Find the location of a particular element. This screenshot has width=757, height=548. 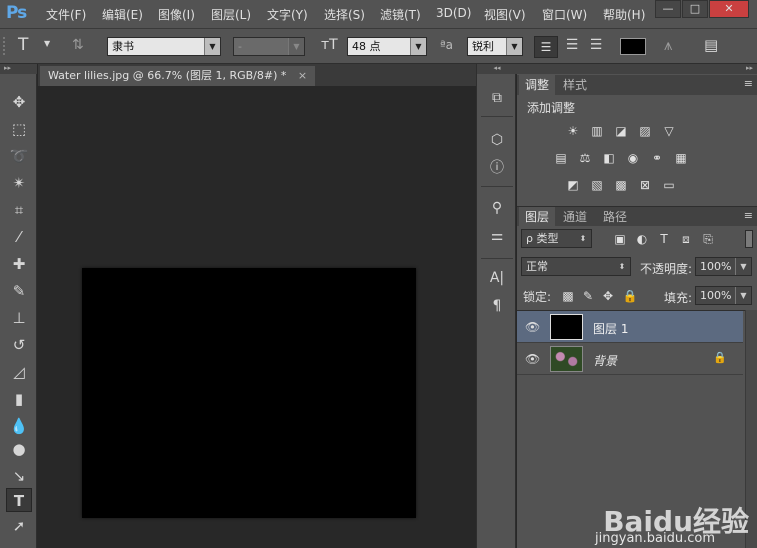

magic-wand-tool-icon: ✴ is located at coordinates (19, 183).